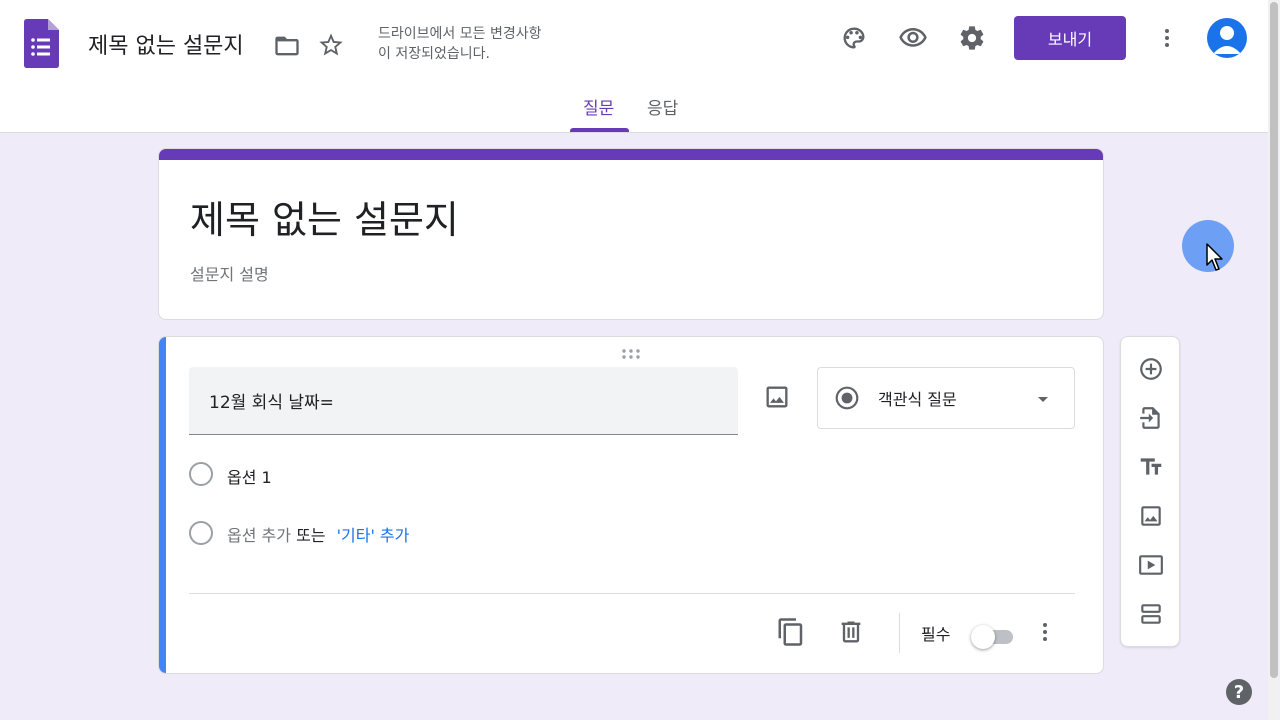 The width and height of the screenshot is (1280, 720). Describe the element at coordinates (851, 632) in the screenshot. I see `delete-trash-icon` at that location.